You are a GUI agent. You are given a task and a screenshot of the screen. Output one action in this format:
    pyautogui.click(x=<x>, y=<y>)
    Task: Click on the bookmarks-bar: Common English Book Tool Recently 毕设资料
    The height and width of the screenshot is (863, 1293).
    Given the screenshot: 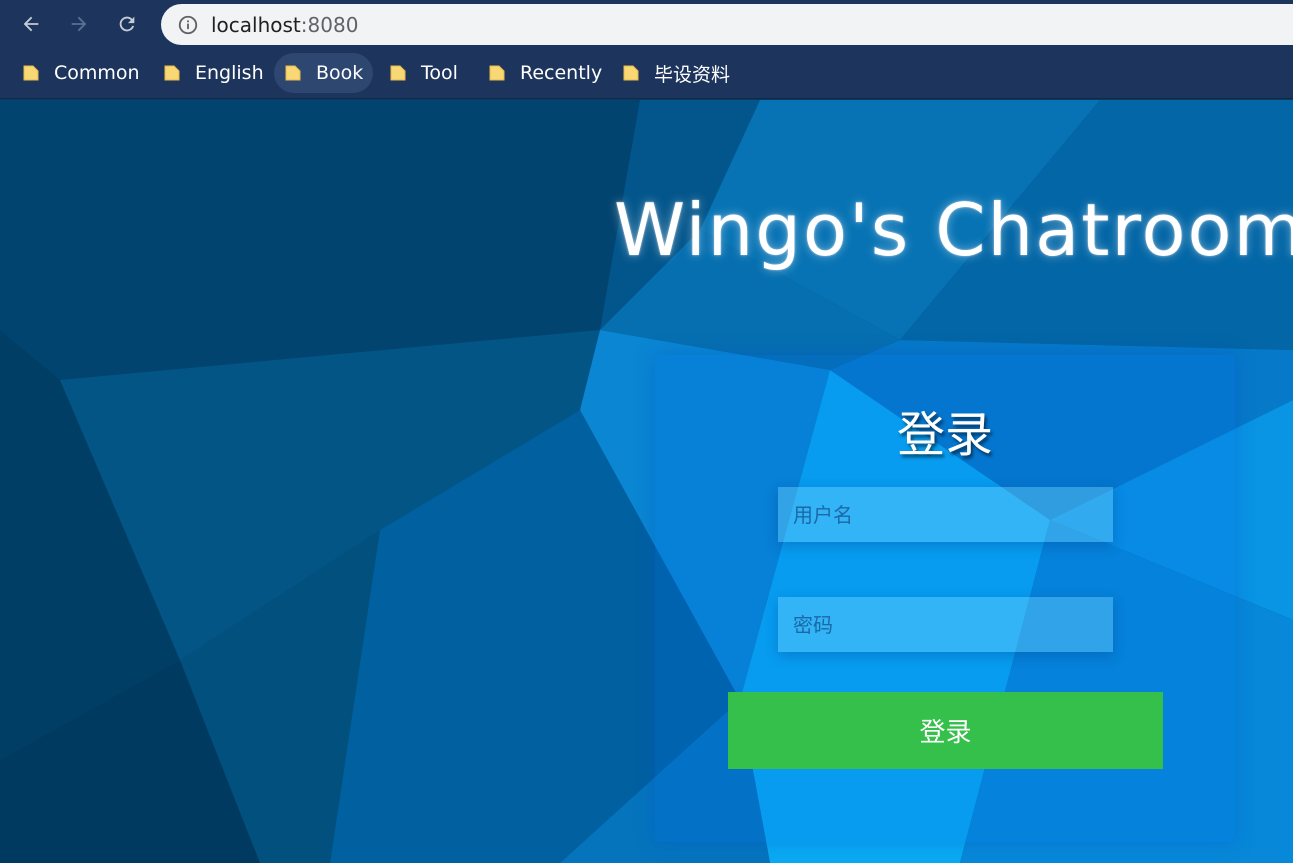 What is the action you would take?
    pyautogui.click(x=646, y=74)
    